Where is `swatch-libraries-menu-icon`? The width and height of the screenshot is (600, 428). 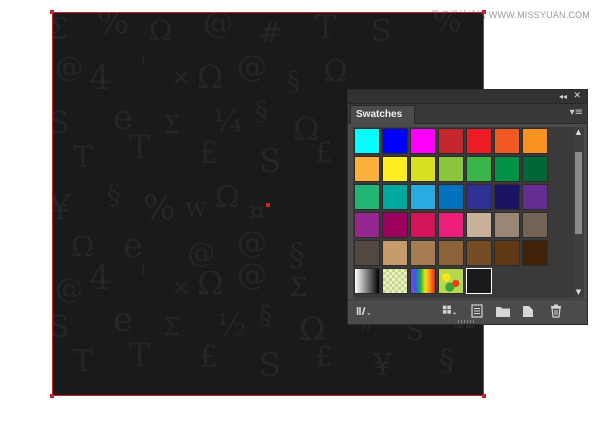
swatch-libraries-menu-icon is located at coordinates (364, 311).